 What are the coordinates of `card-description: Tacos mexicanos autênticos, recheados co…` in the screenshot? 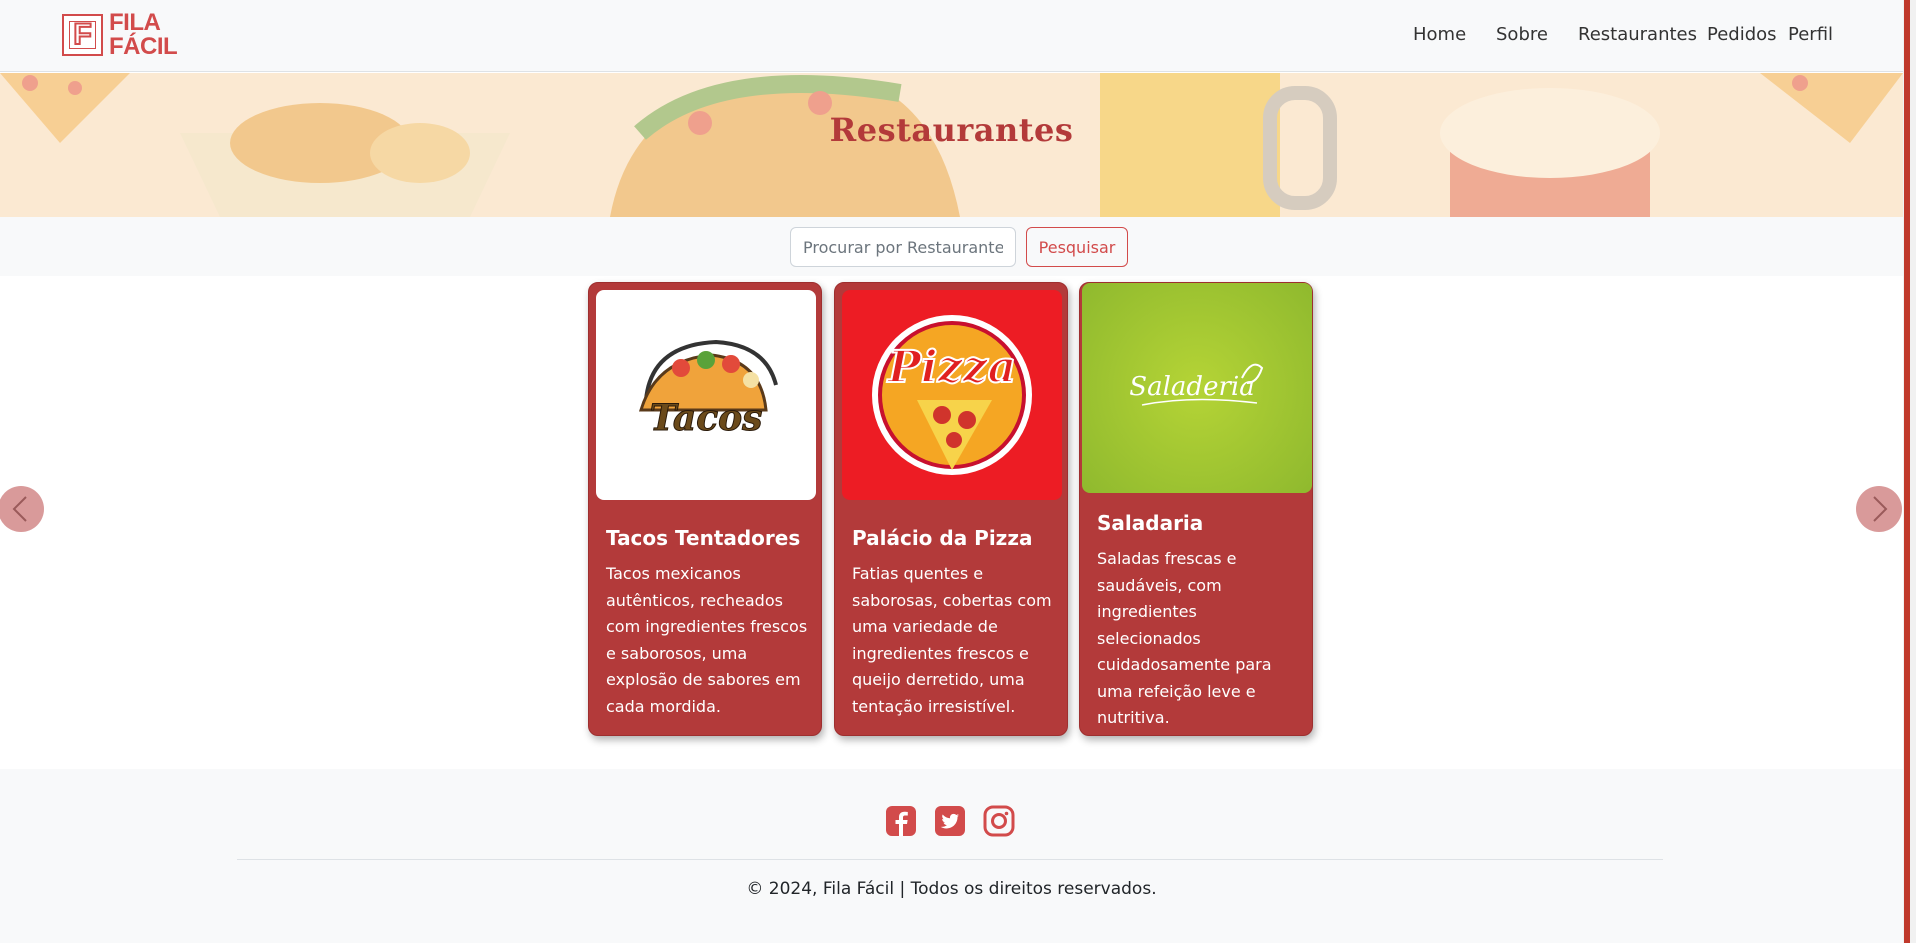 It's located at (707, 640).